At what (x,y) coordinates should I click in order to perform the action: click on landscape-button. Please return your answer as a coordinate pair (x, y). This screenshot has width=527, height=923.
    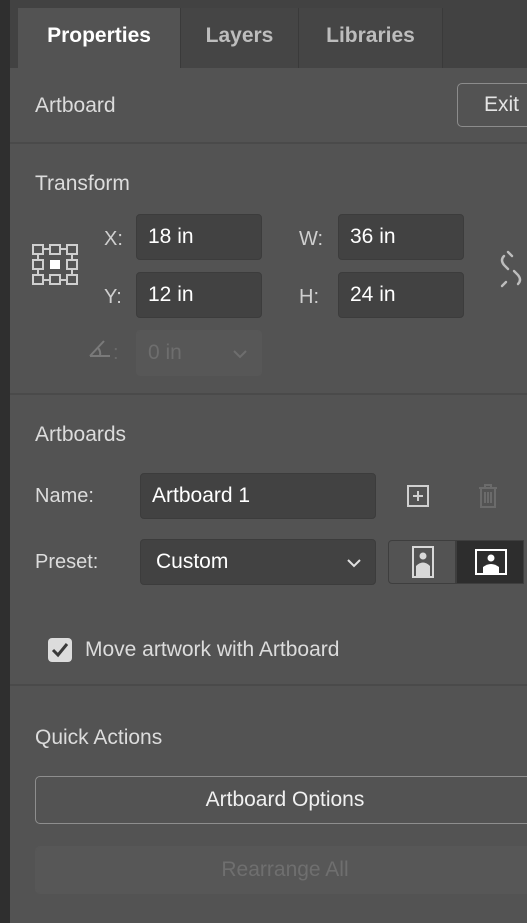
    Looking at the image, I should click on (490, 562).